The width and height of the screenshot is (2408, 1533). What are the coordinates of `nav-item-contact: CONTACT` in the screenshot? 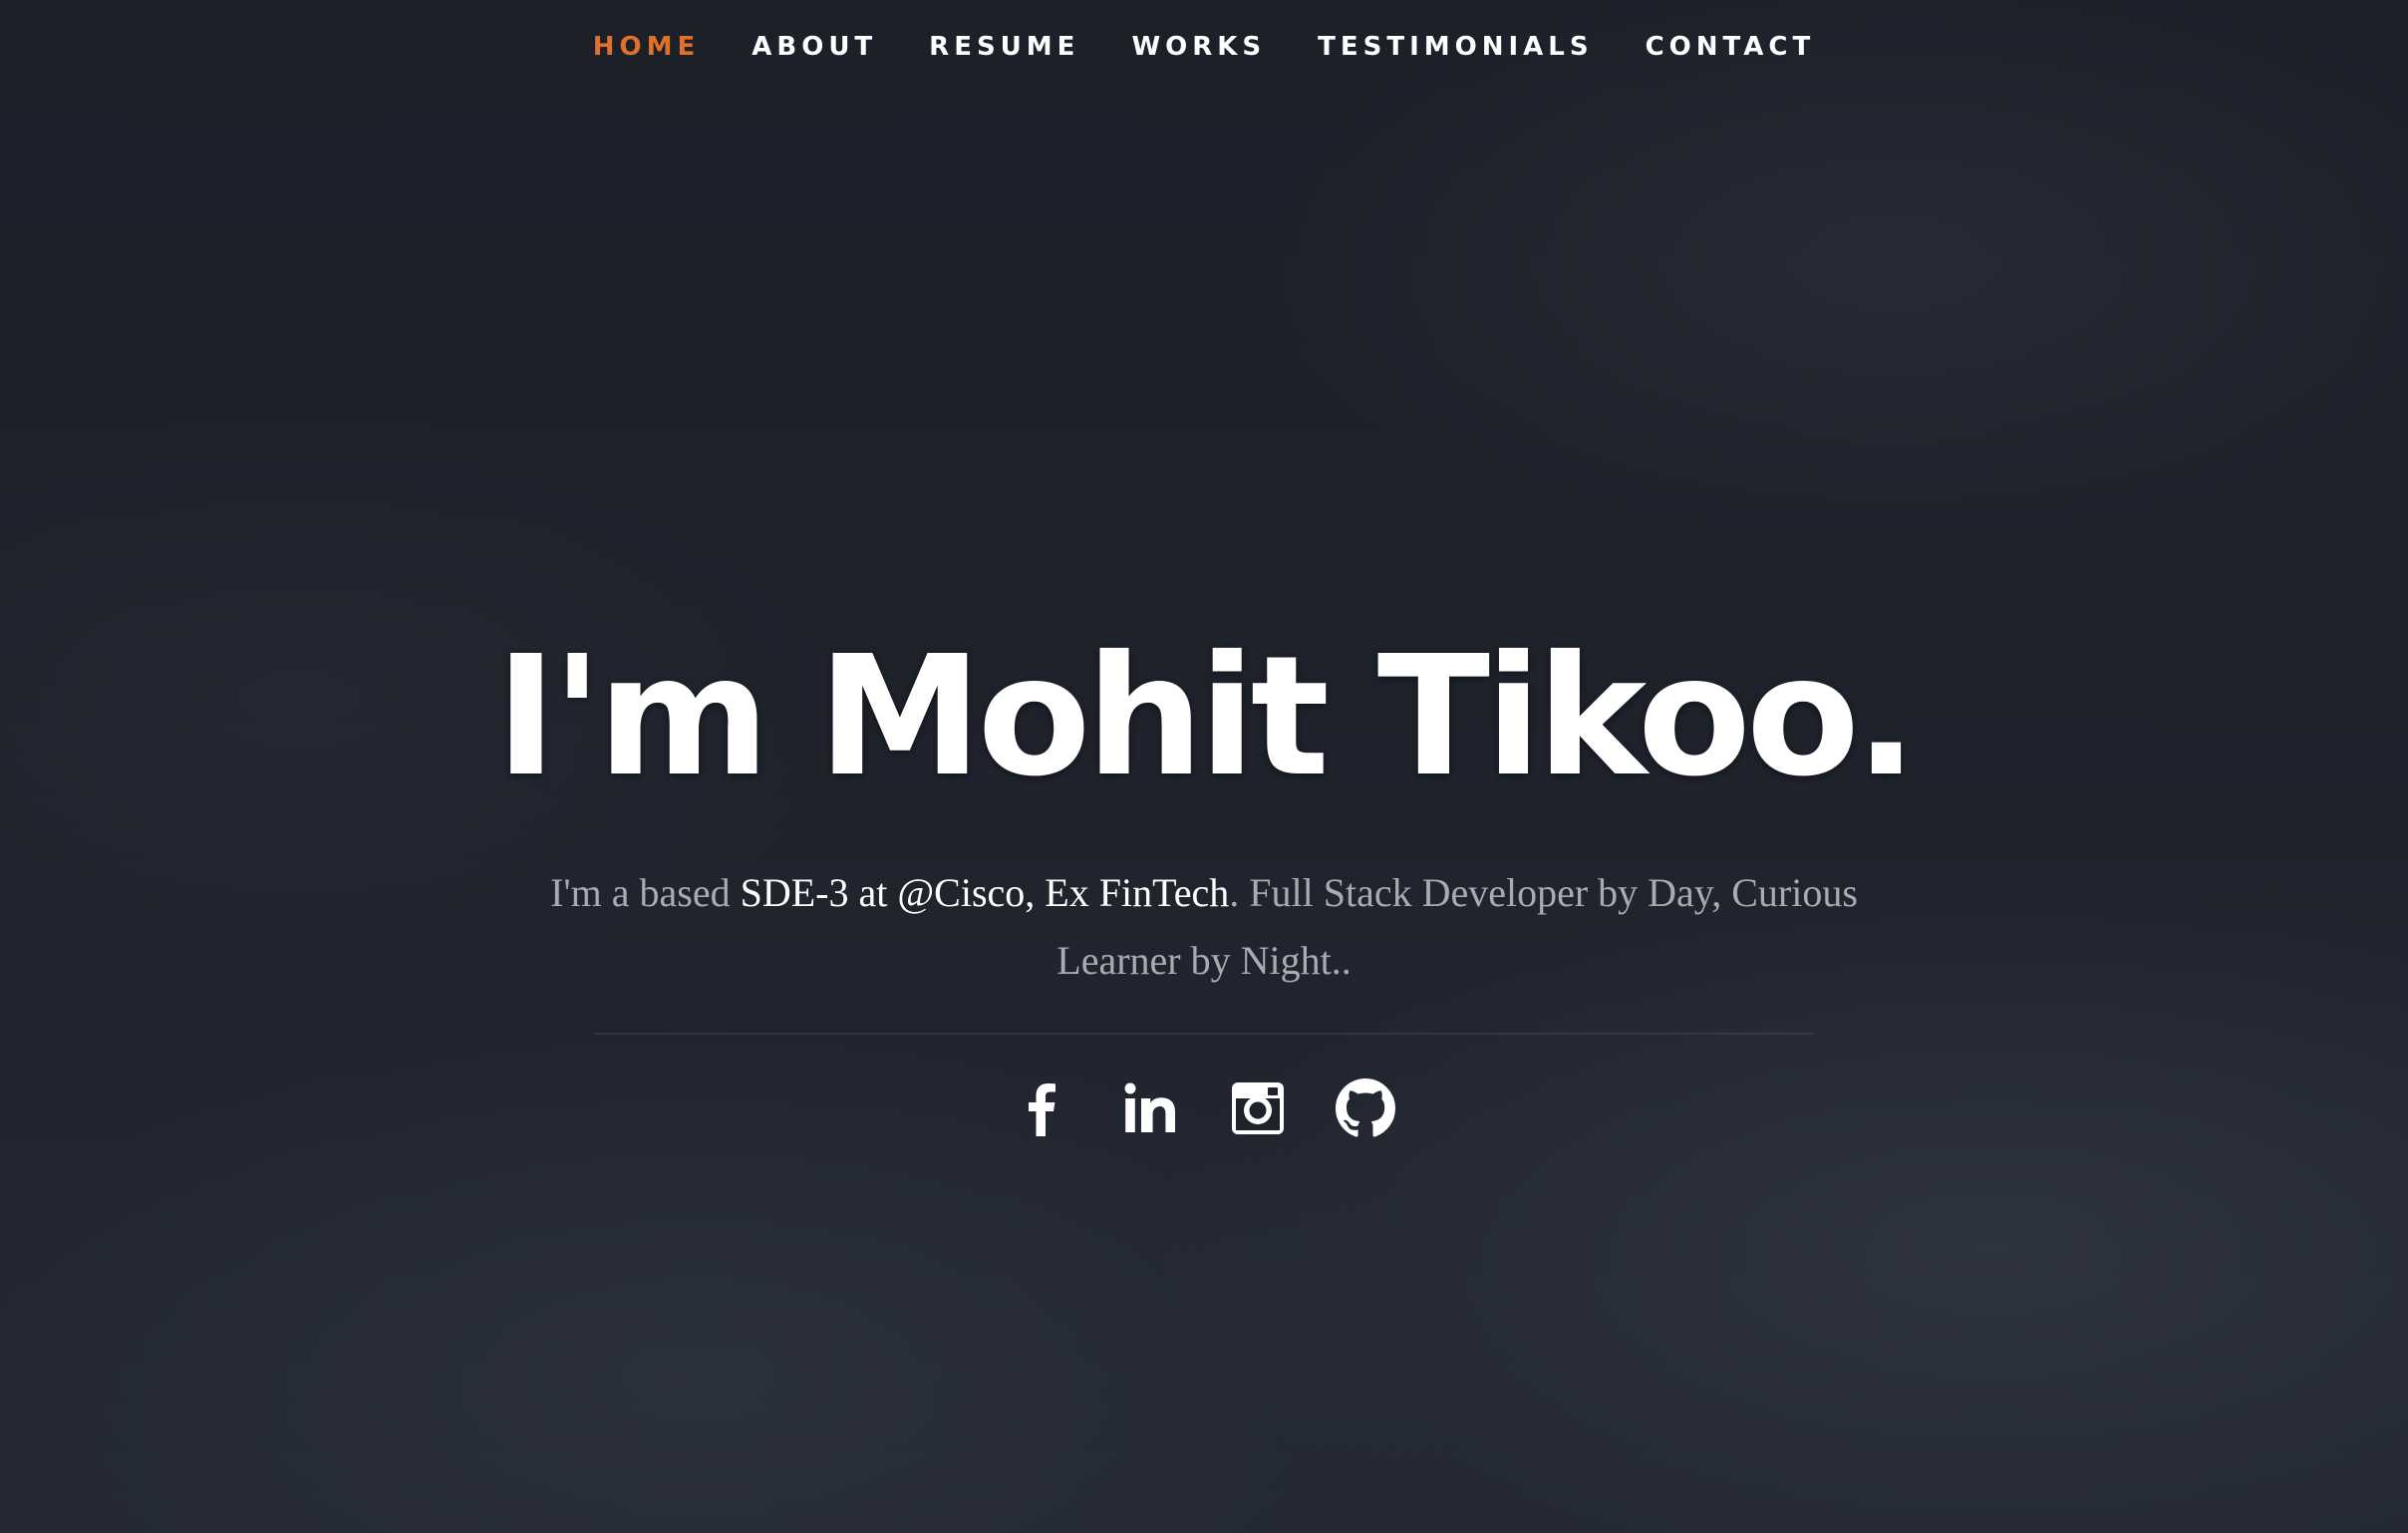 It's located at (1731, 47).